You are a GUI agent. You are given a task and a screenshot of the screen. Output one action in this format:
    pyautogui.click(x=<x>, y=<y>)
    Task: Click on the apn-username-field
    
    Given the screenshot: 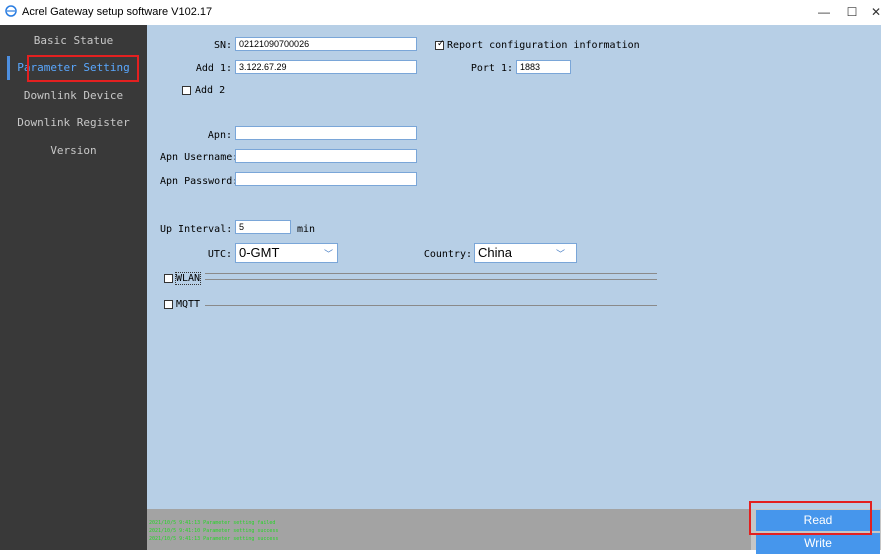 What is the action you would take?
    pyautogui.click(x=326, y=156)
    